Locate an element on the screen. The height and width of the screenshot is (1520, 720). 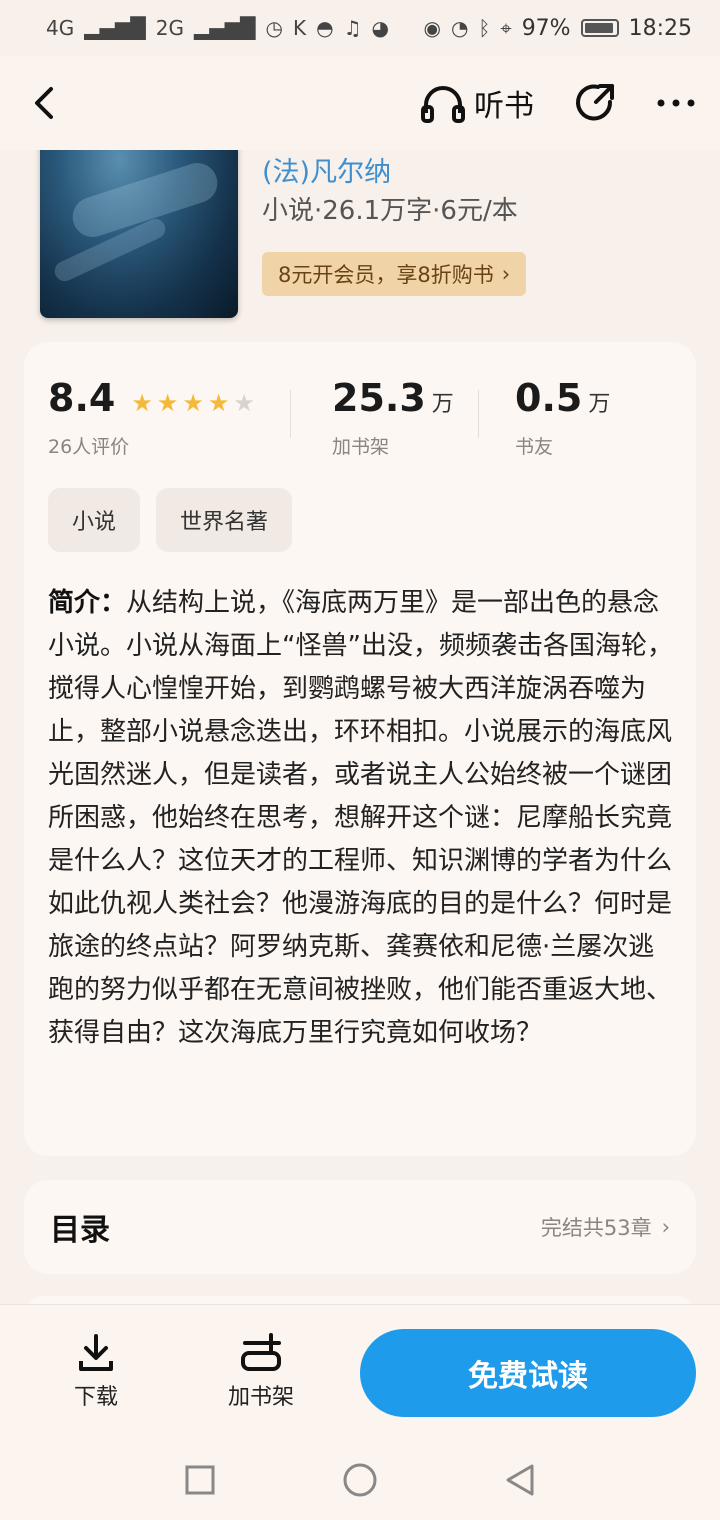
share-icon is located at coordinates (595, 102).